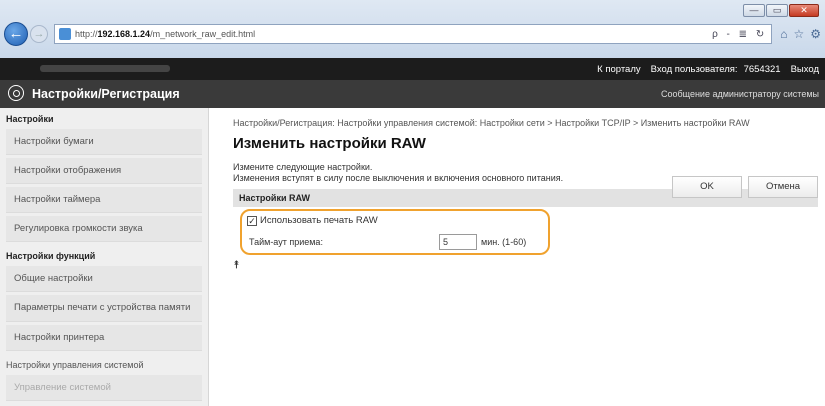  Describe the element at coordinates (75, 365) in the screenshot. I see `sidebar-category-system: Настройки управления системой` at that location.